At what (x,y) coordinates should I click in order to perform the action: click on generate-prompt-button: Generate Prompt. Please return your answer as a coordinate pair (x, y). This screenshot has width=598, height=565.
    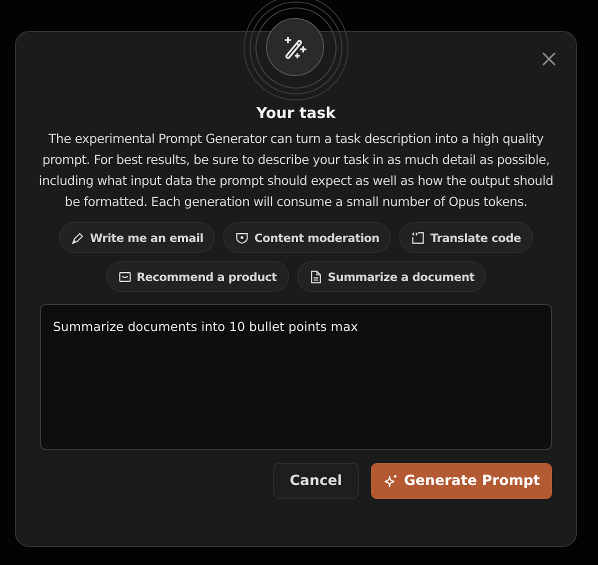
    Looking at the image, I should click on (461, 481).